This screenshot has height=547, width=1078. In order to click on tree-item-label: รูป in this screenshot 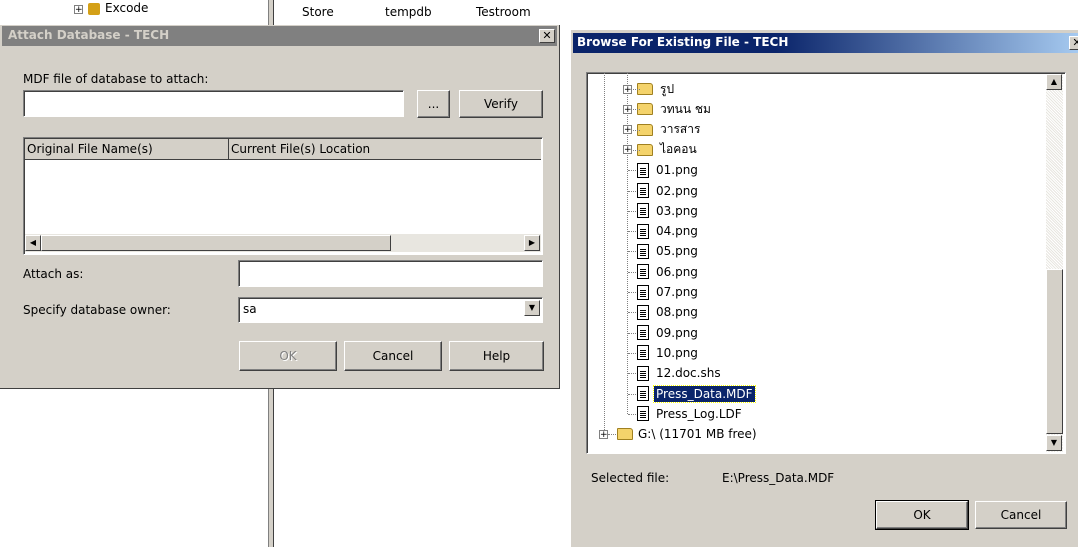, I will do `click(667, 88)`.